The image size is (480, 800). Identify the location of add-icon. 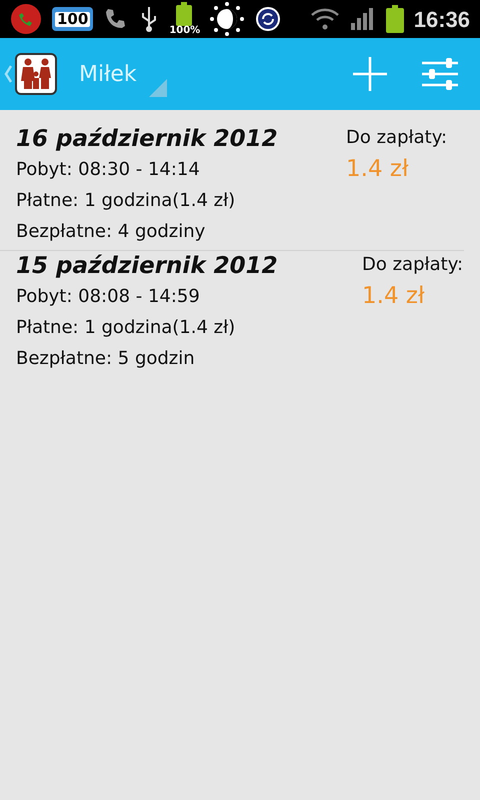
(370, 74).